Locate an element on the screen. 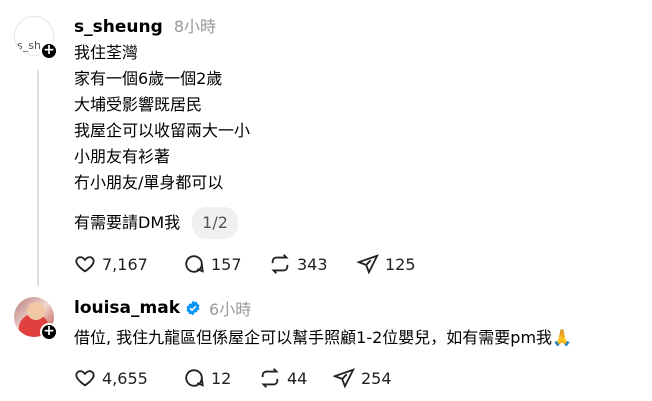 The height and width of the screenshot is (401, 652). timestamp: 6小時 is located at coordinates (230, 308).